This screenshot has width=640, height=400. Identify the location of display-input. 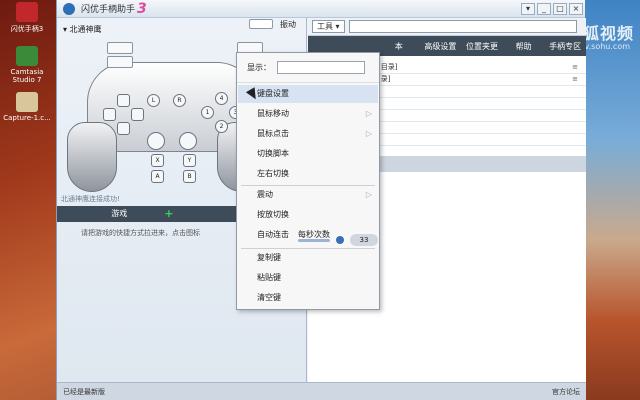
(321, 67).